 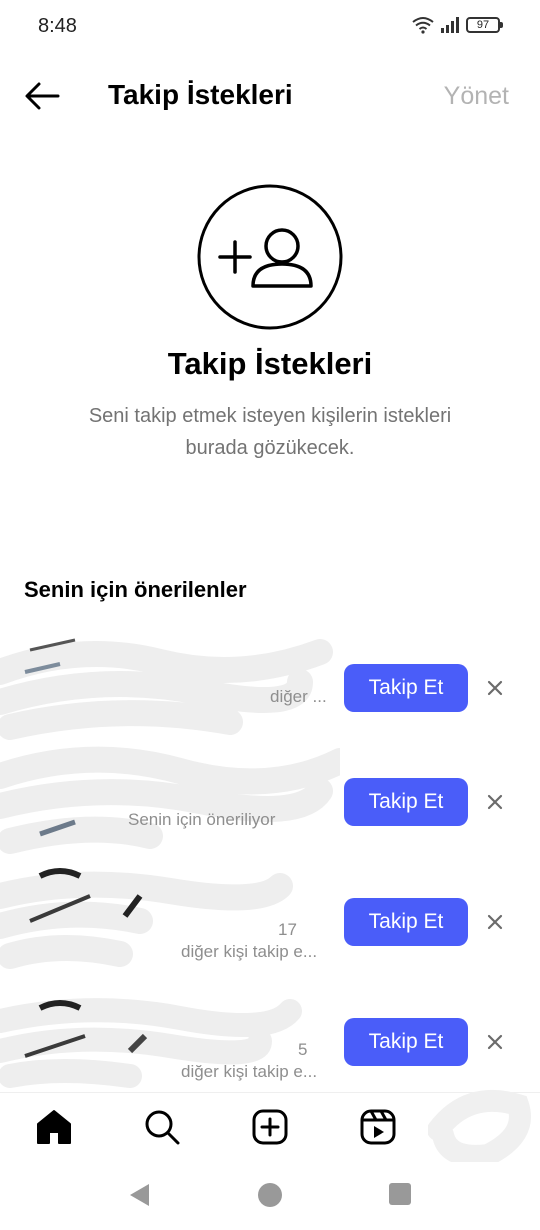 I want to click on page-title: Takip İstekleri, so click(x=200, y=94).